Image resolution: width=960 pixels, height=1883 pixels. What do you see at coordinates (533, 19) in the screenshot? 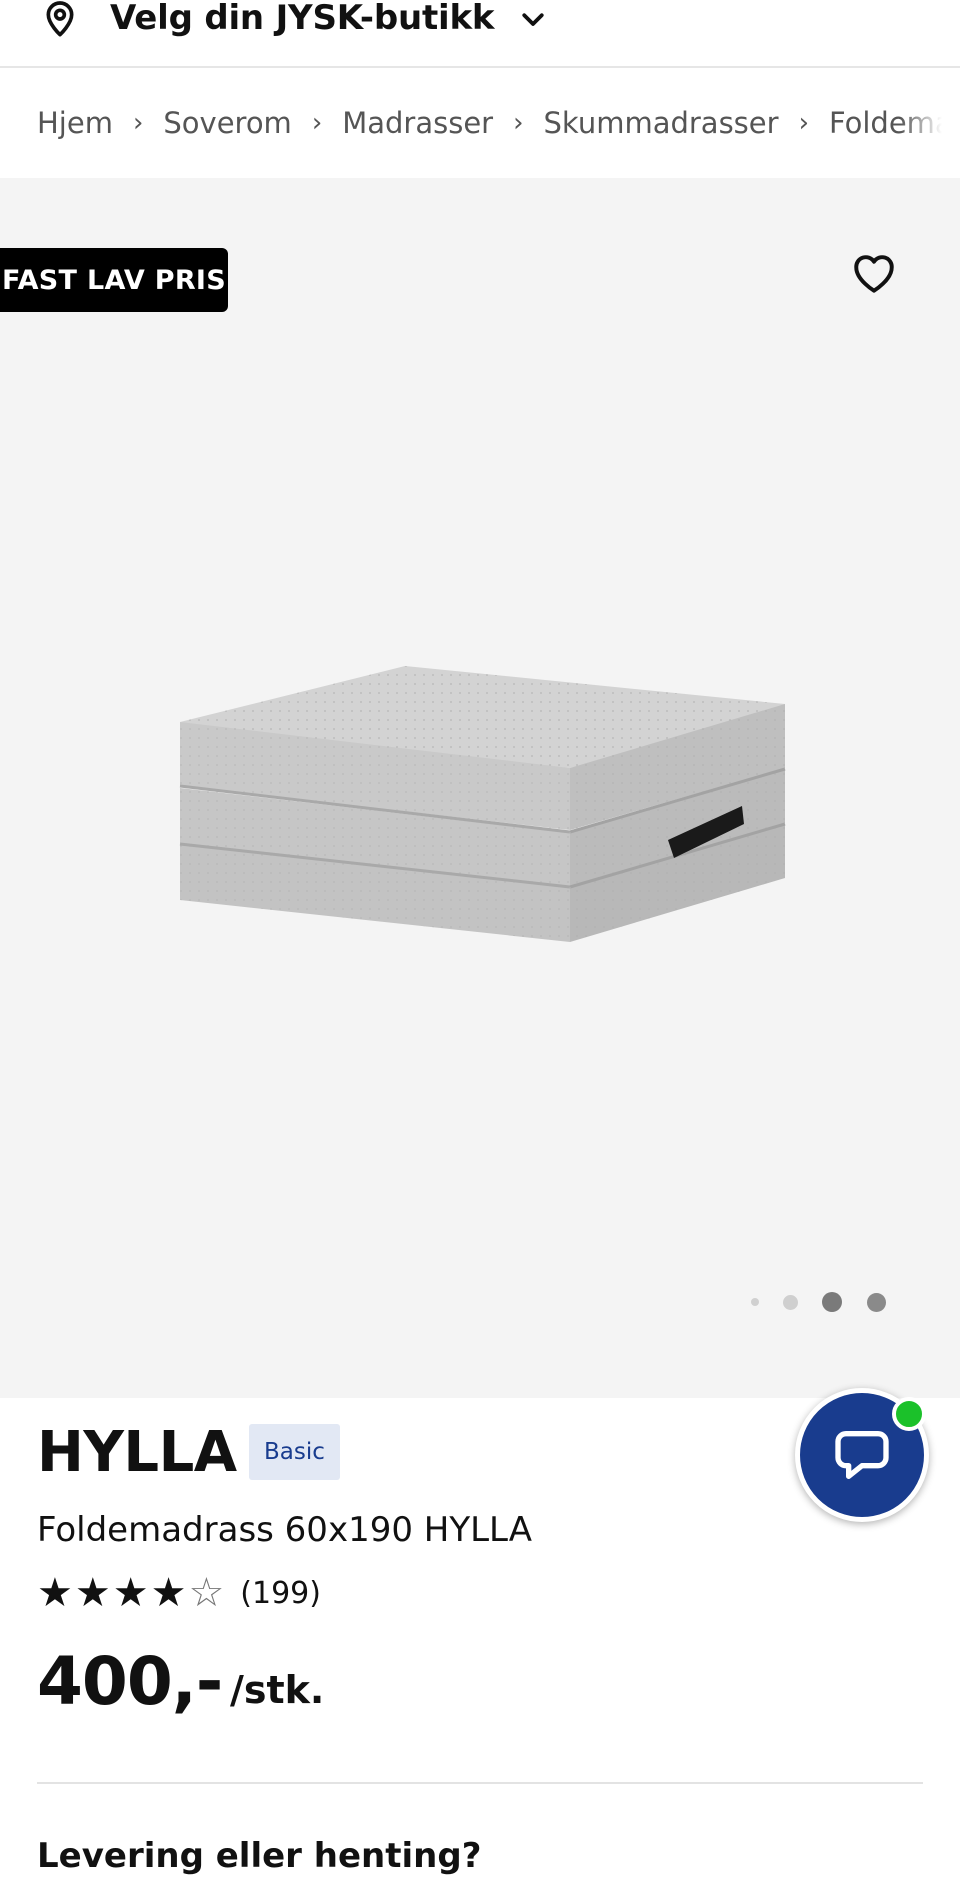
I see `chevron-down-icon` at bounding box center [533, 19].